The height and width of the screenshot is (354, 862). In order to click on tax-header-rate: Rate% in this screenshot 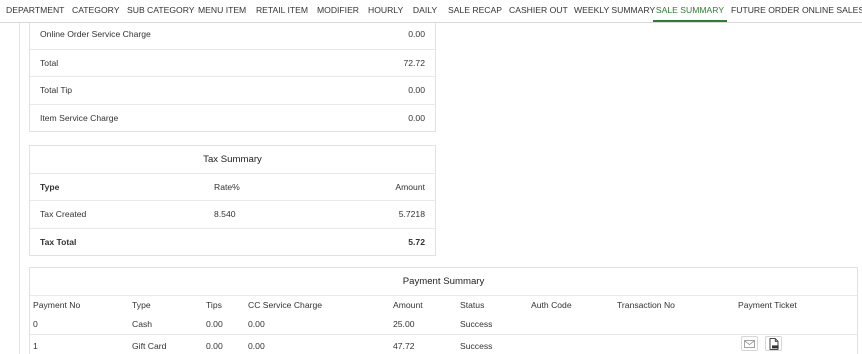, I will do `click(227, 187)`.